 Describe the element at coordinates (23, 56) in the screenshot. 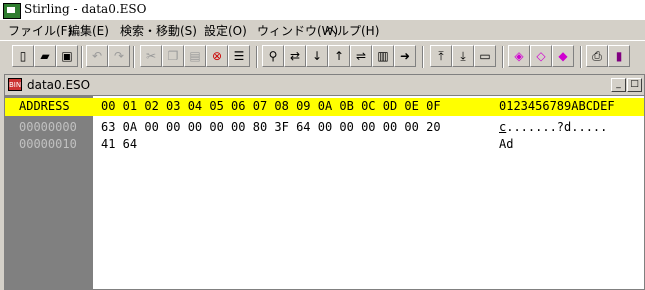

I see `new-file-icon: ▯` at that location.